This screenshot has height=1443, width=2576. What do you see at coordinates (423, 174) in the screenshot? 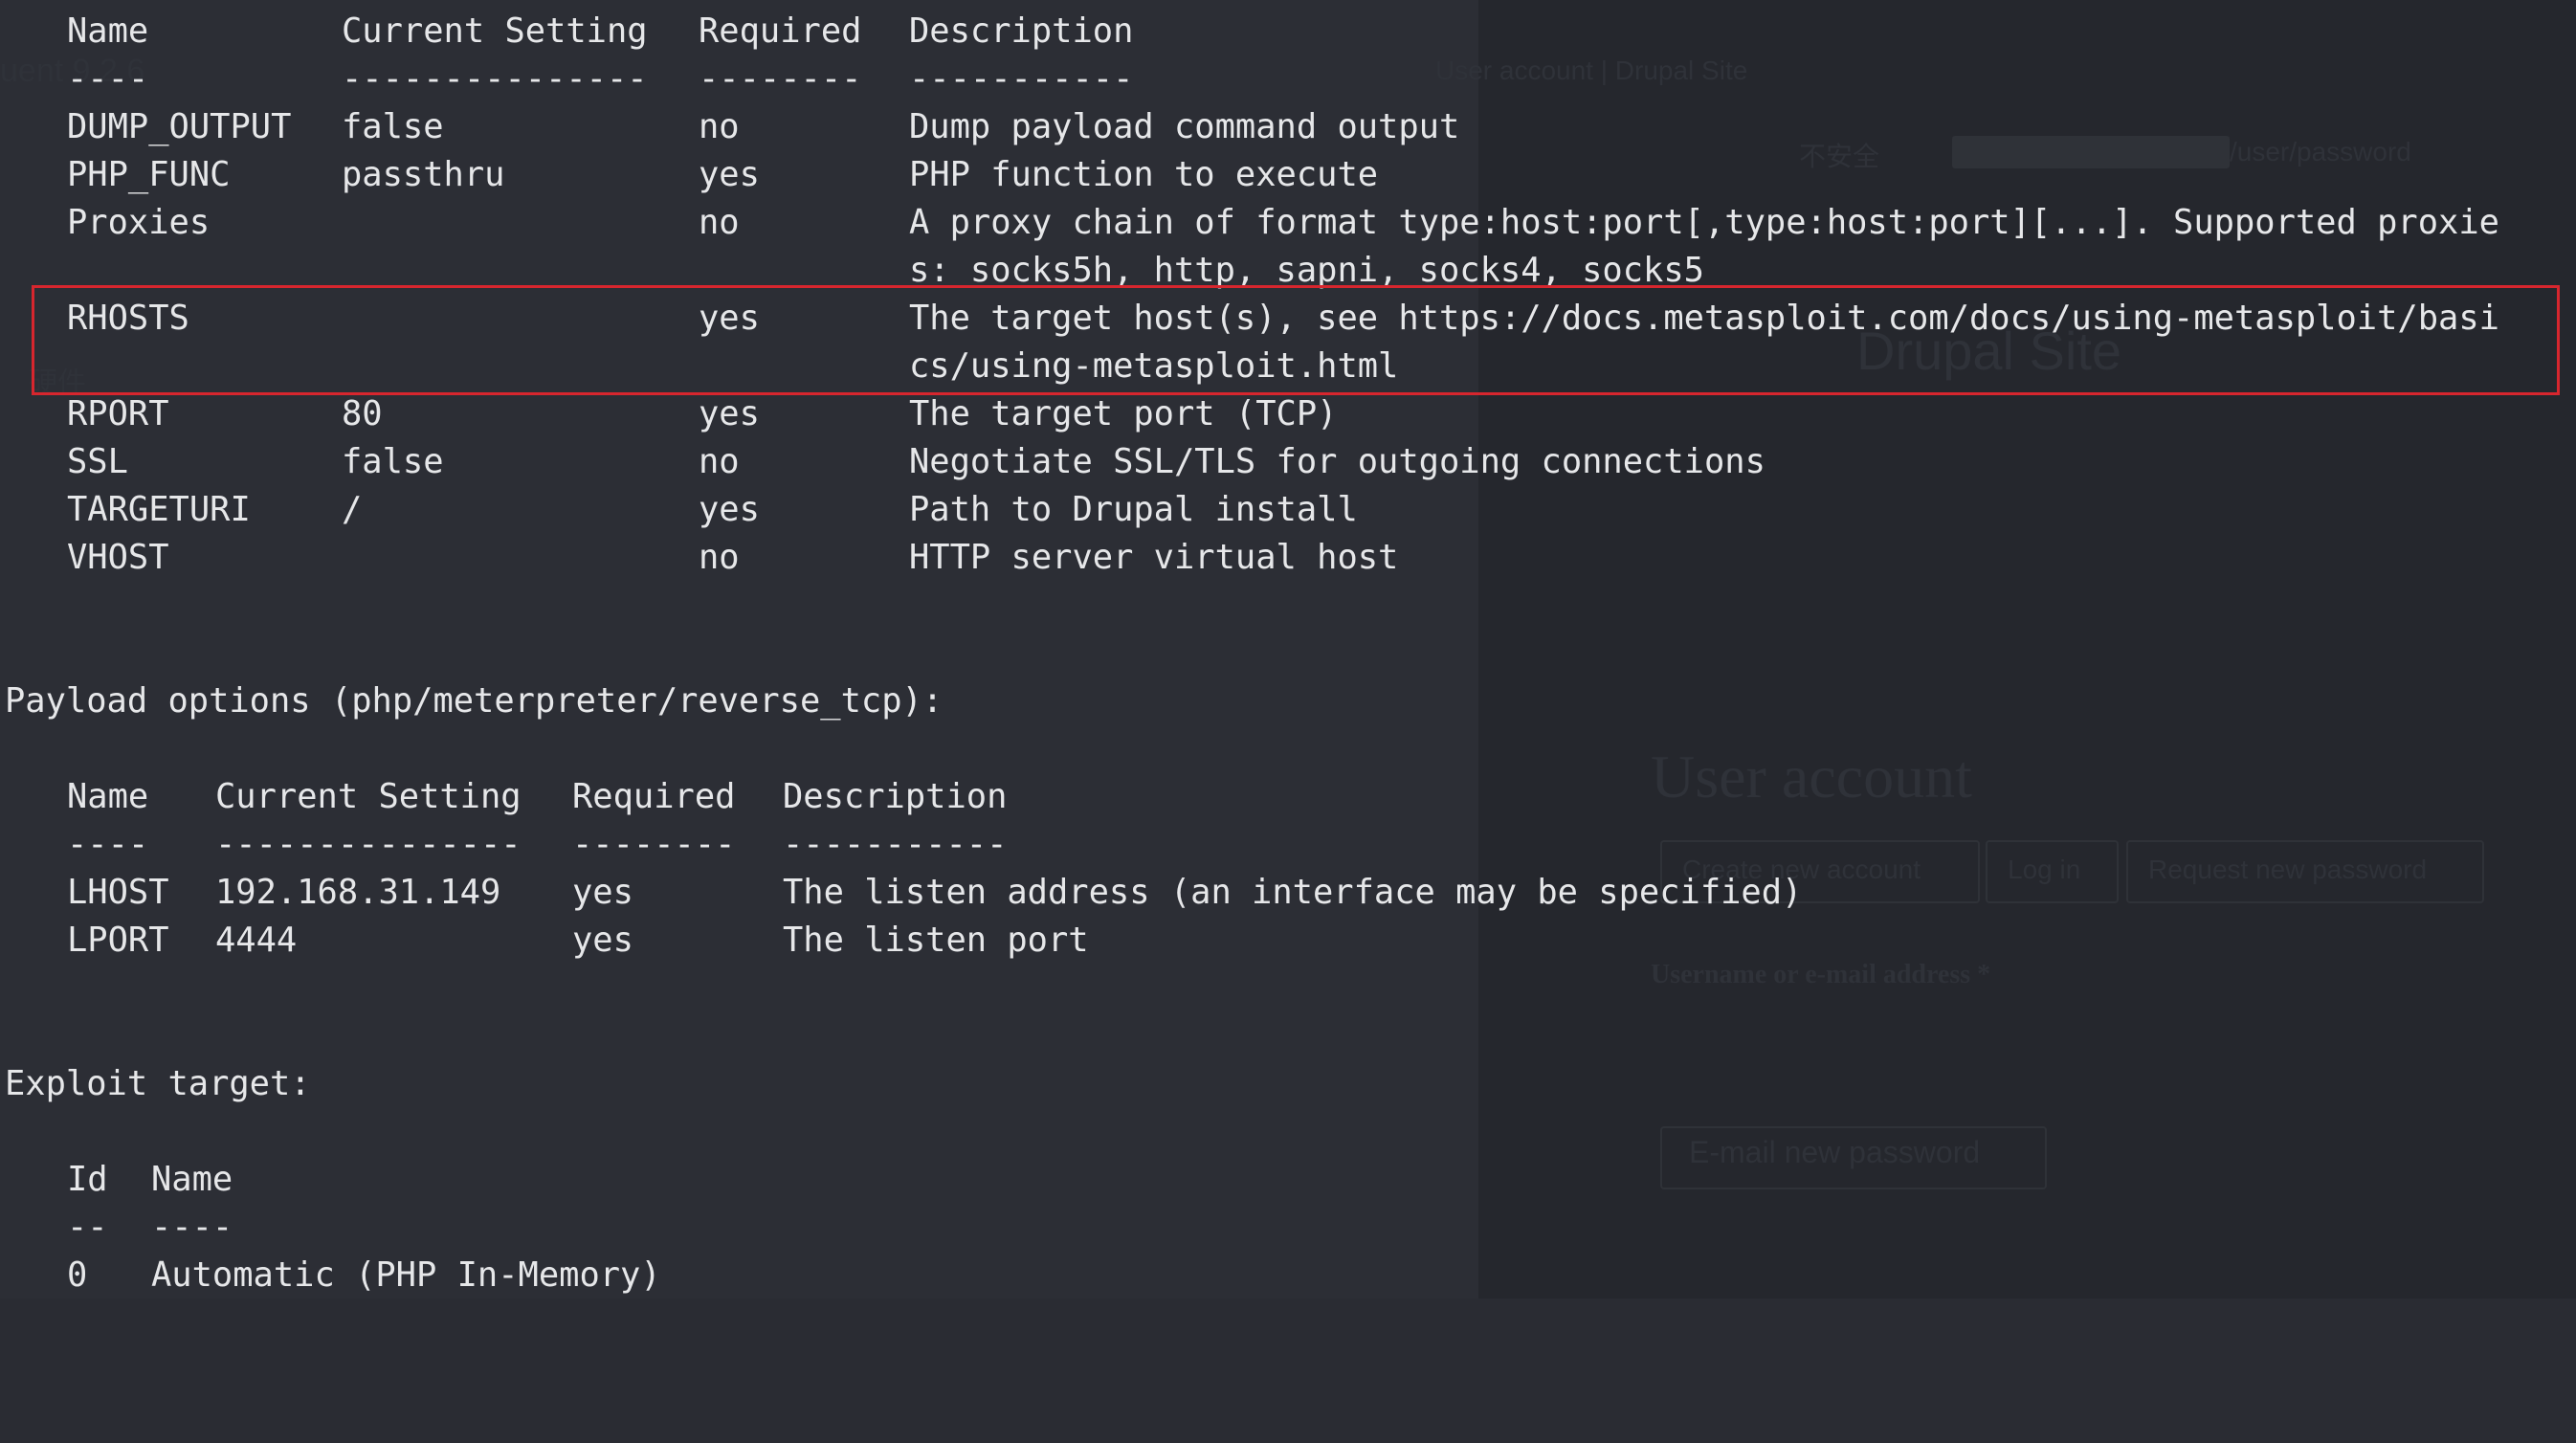
I see `option-setting: passthru` at bounding box center [423, 174].